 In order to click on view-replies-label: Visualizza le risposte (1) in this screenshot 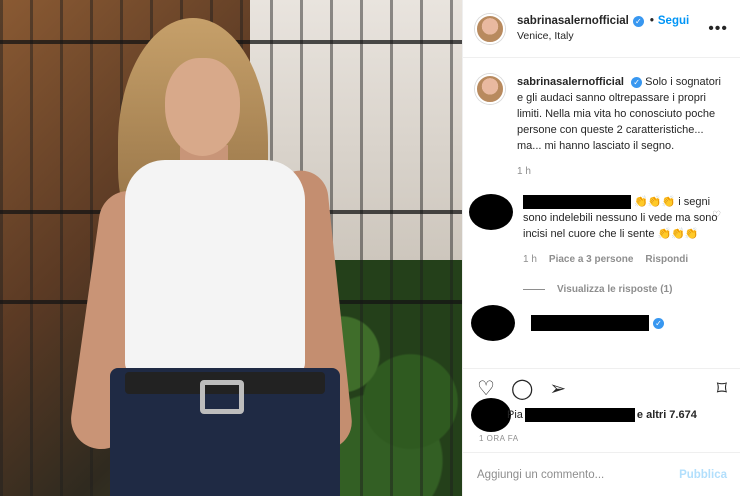, I will do `click(615, 289)`.